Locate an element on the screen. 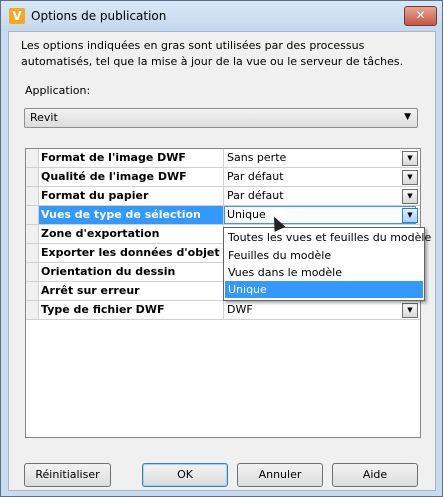 The height and width of the screenshot is (497, 443). ok-button: OK is located at coordinates (185, 475).